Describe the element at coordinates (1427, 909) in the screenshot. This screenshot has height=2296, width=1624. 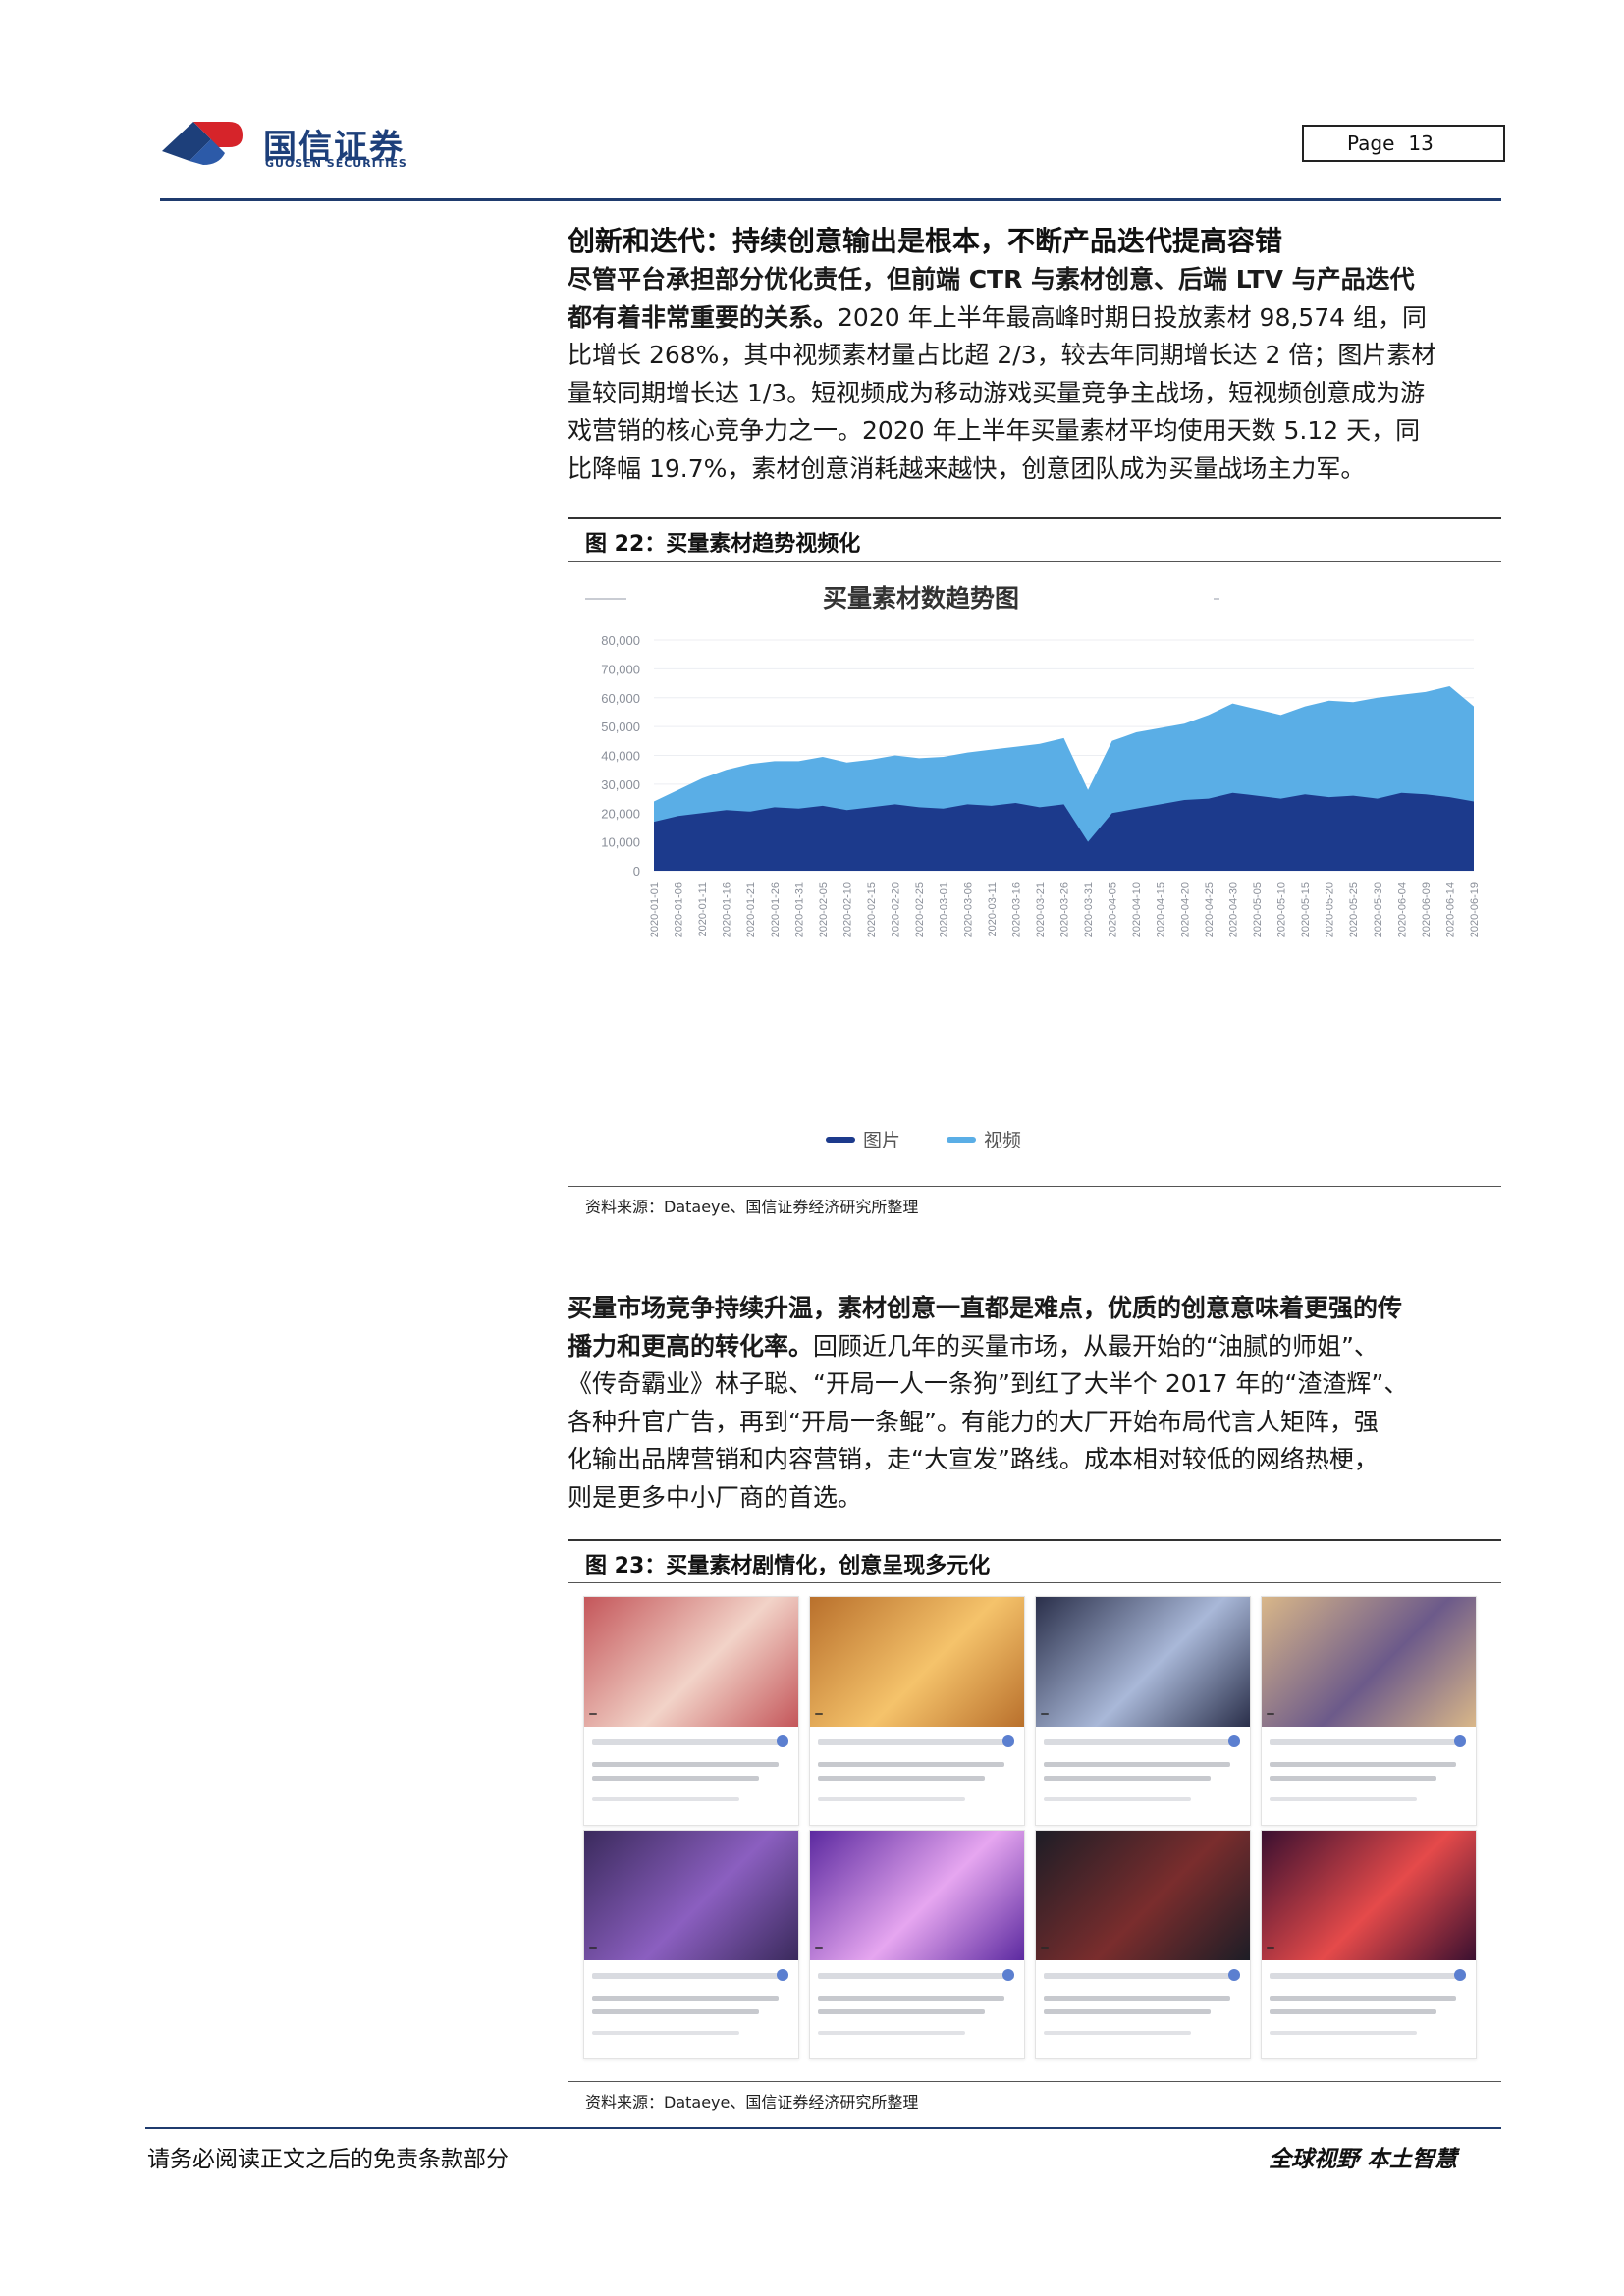
I see `x-tick-label: 2020-06-09` at that location.